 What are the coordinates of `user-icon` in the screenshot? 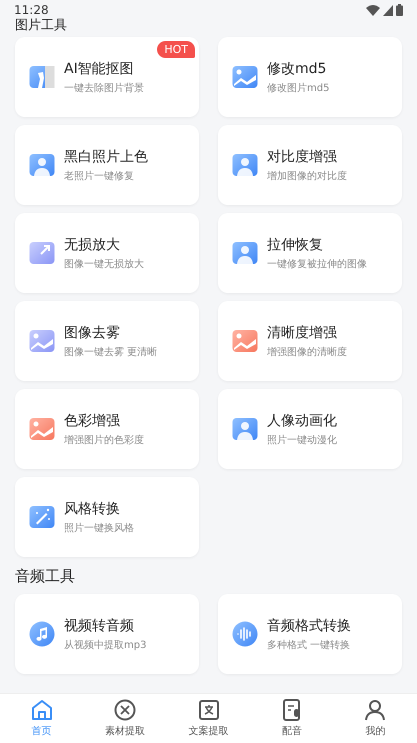 It's located at (375, 710).